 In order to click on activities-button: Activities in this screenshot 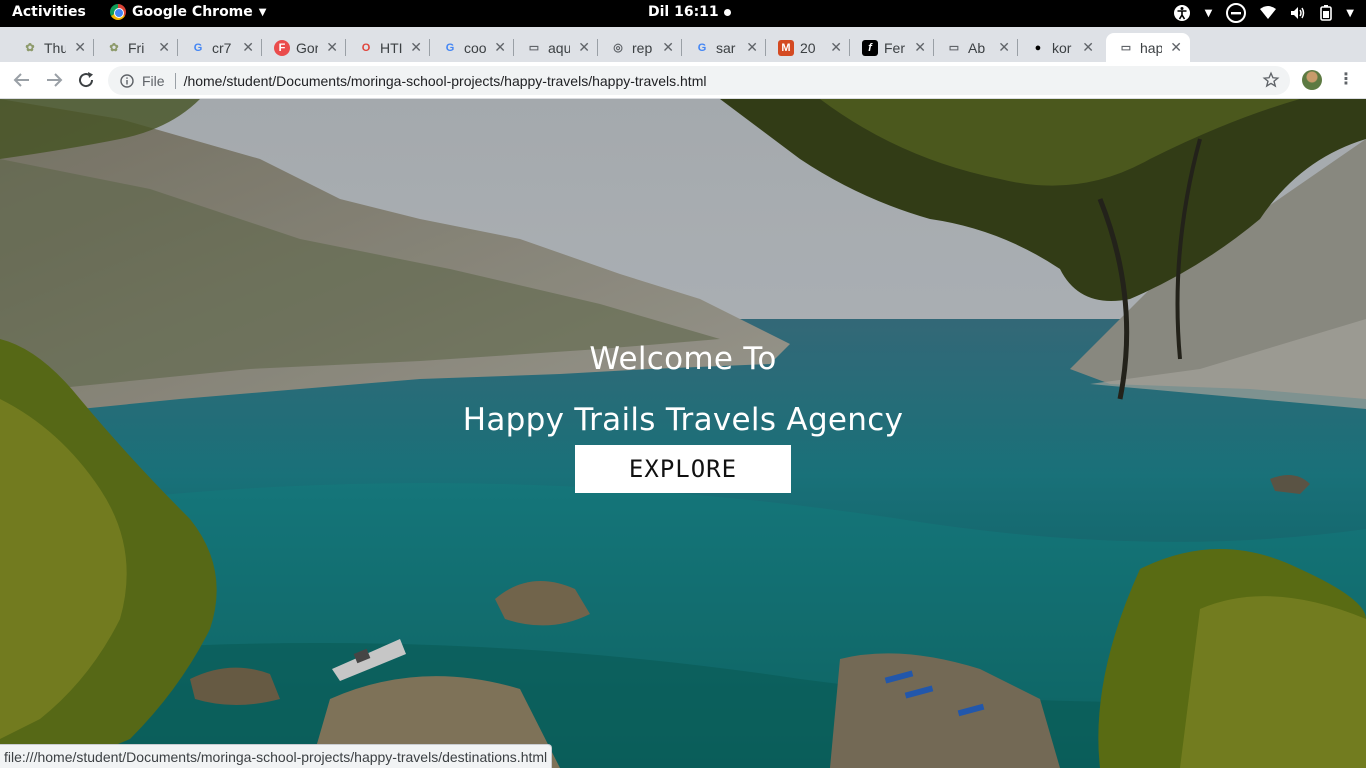, I will do `click(49, 12)`.